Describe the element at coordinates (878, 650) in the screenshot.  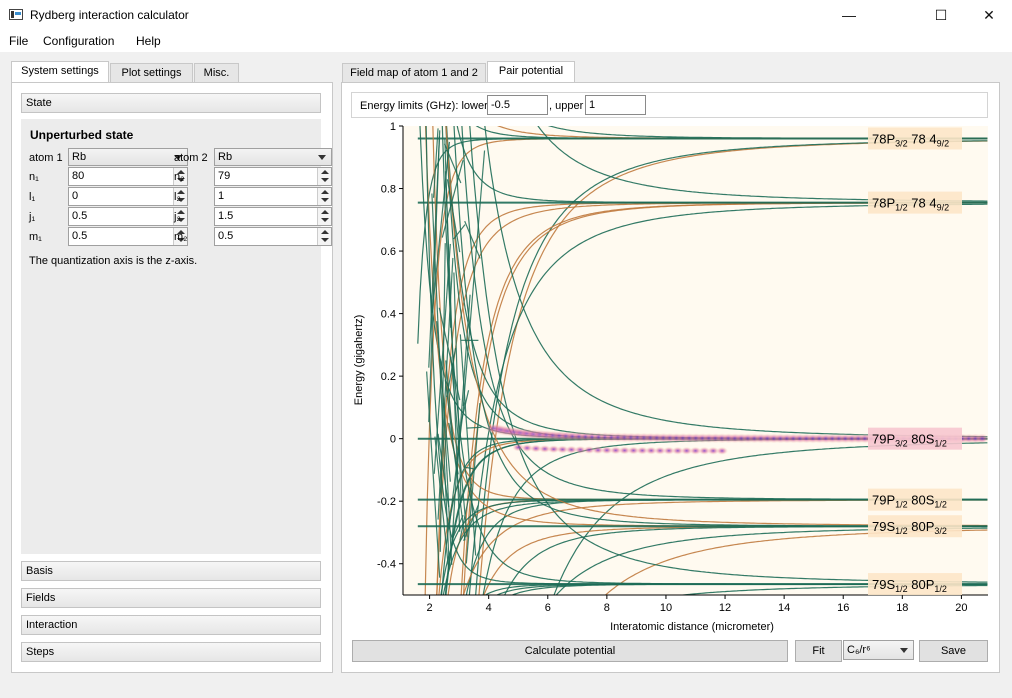
I see `fit-model-select: C₆/r⁶` at that location.